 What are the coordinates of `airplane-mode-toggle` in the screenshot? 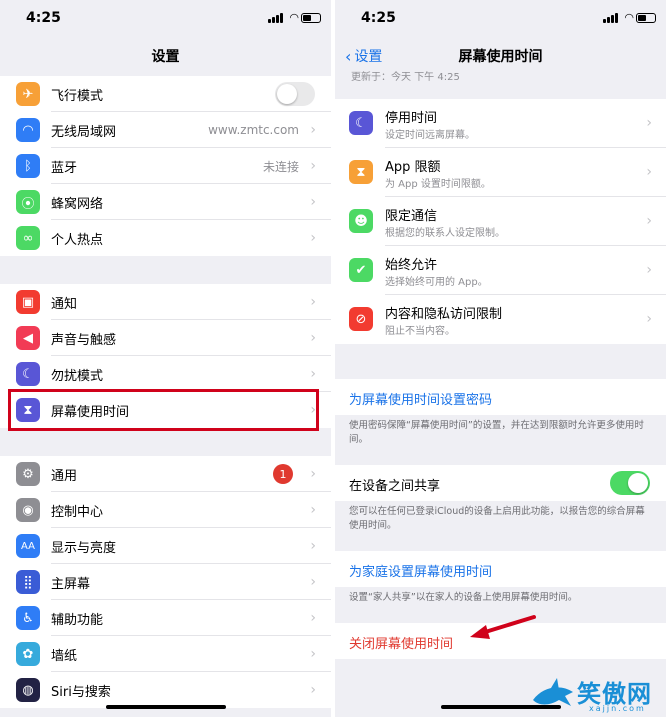 It's located at (295, 94).